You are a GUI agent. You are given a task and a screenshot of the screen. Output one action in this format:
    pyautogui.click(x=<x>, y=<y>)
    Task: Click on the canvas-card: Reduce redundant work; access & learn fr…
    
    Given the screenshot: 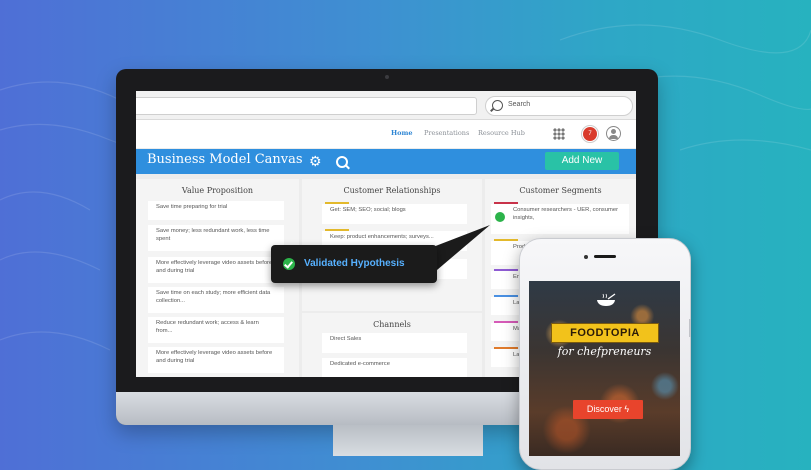 What is the action you would take?
    pyautogui.click(x=216, y=330)
    